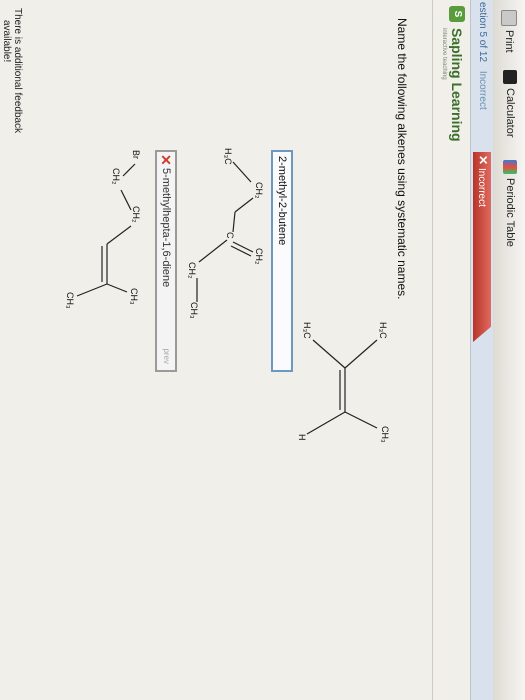 The width and height of the screenshot is (525, 700). Describe the element at coordinates (116, 176) in the screenshot. I see `mol3-label-ch2-a: CH₂` at that location.